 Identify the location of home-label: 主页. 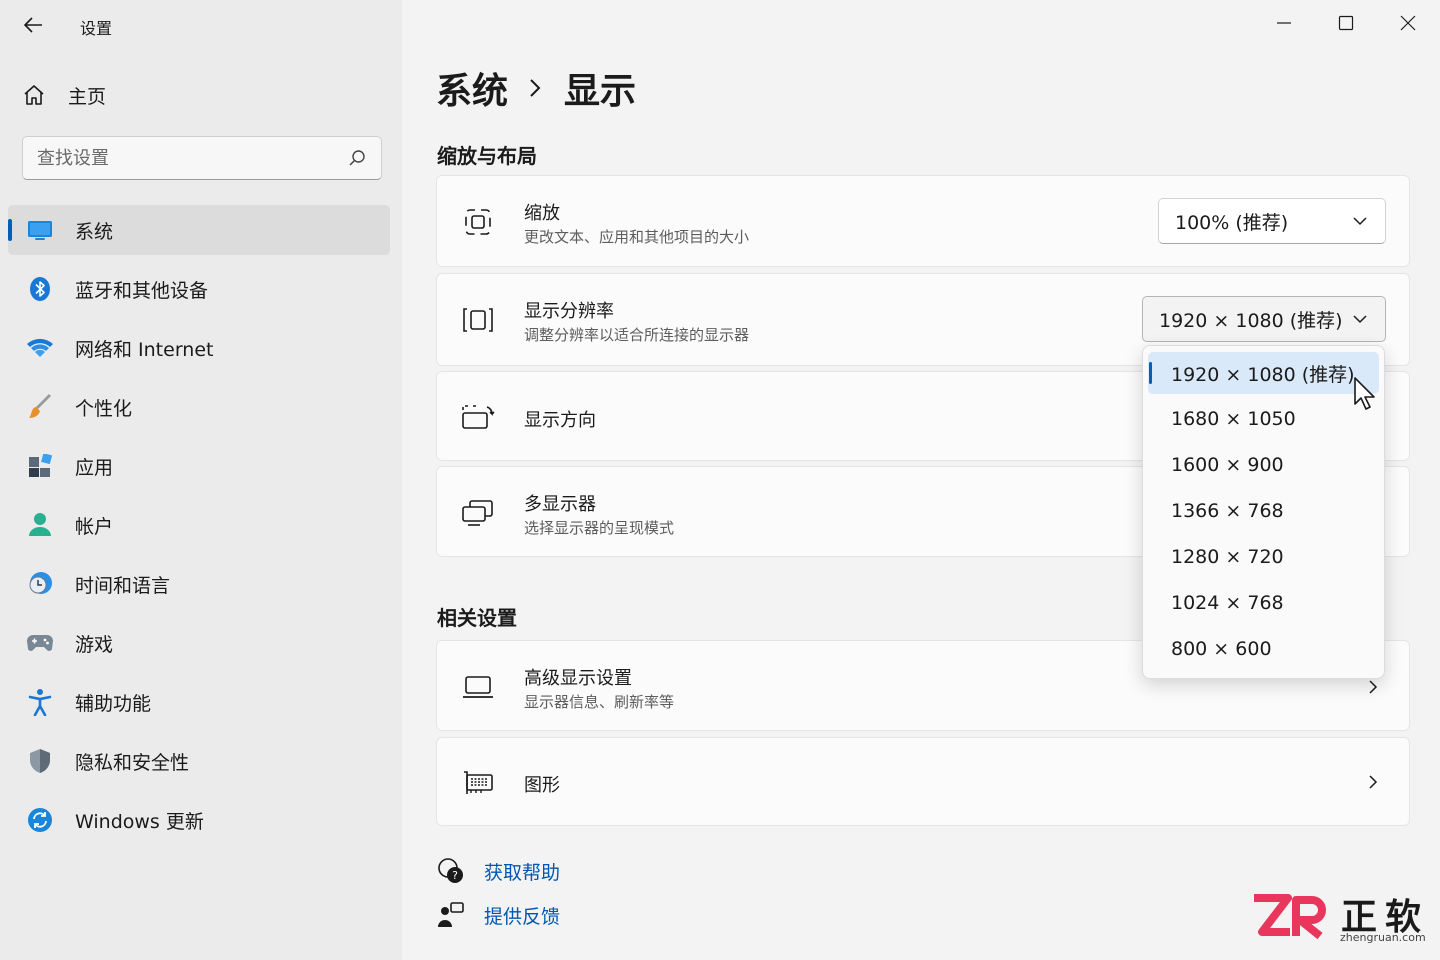
(87, 96).